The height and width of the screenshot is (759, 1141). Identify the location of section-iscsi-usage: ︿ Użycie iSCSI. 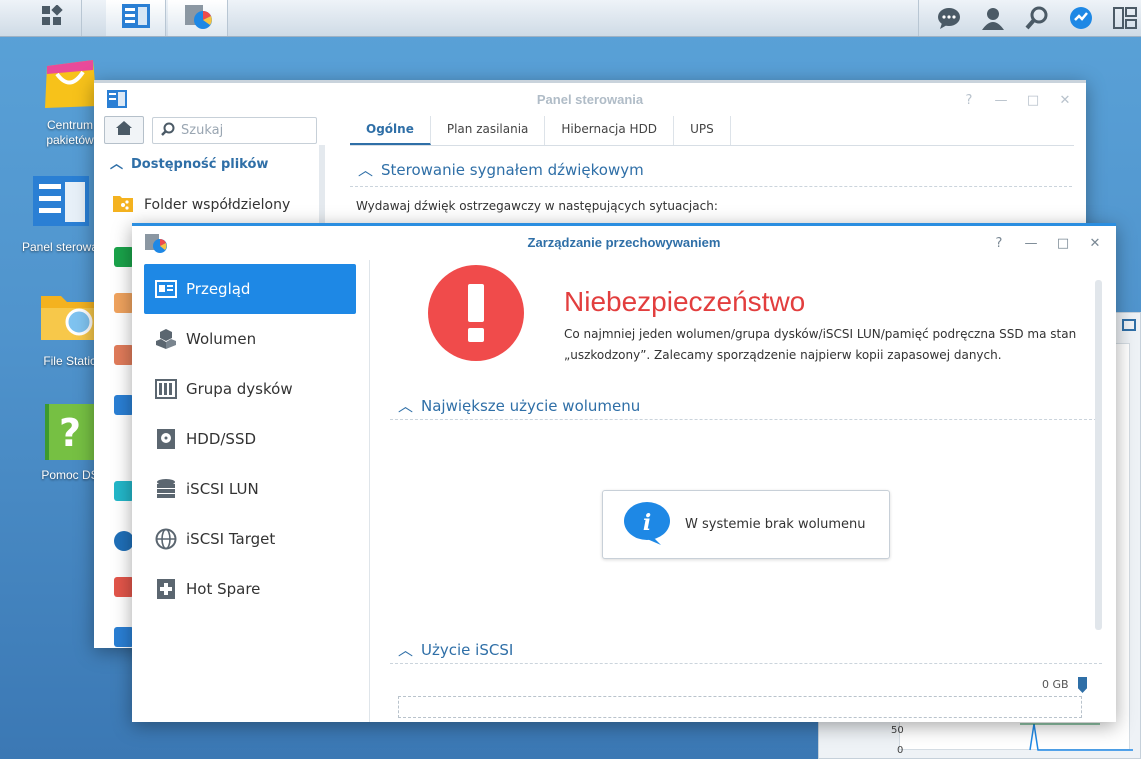
(746, 650).